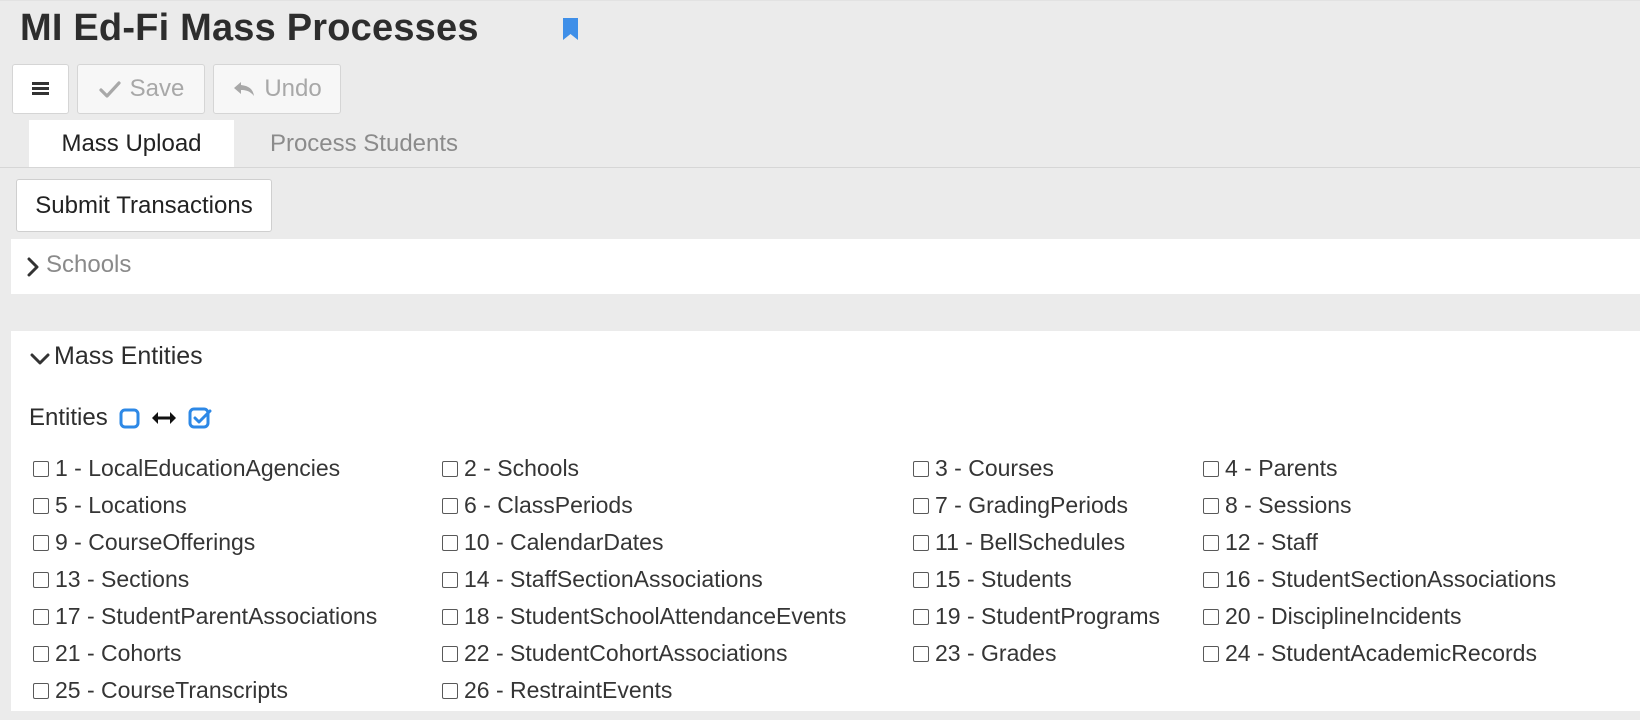  Describe the element at coordinates (164, 418) in the screenshot. I see `swap-icon` at that location.